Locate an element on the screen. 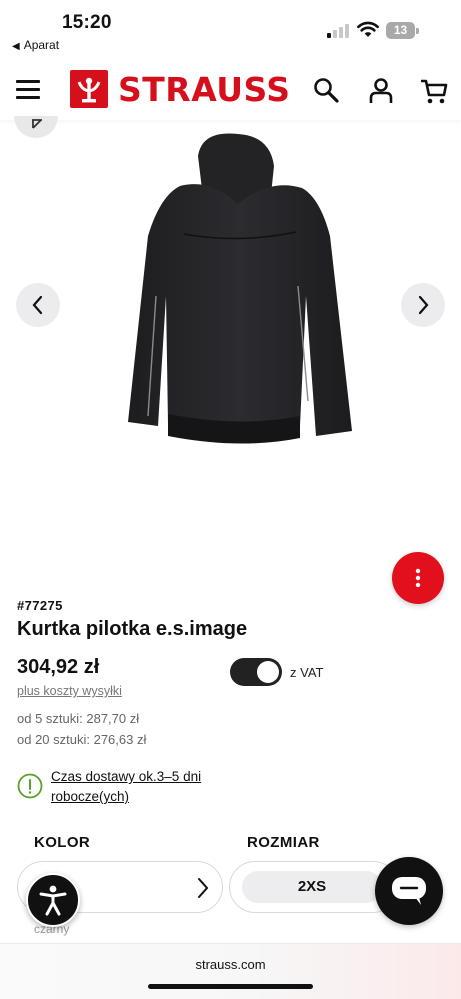  cellular-signal-icon is located at coordinates (339, 31).